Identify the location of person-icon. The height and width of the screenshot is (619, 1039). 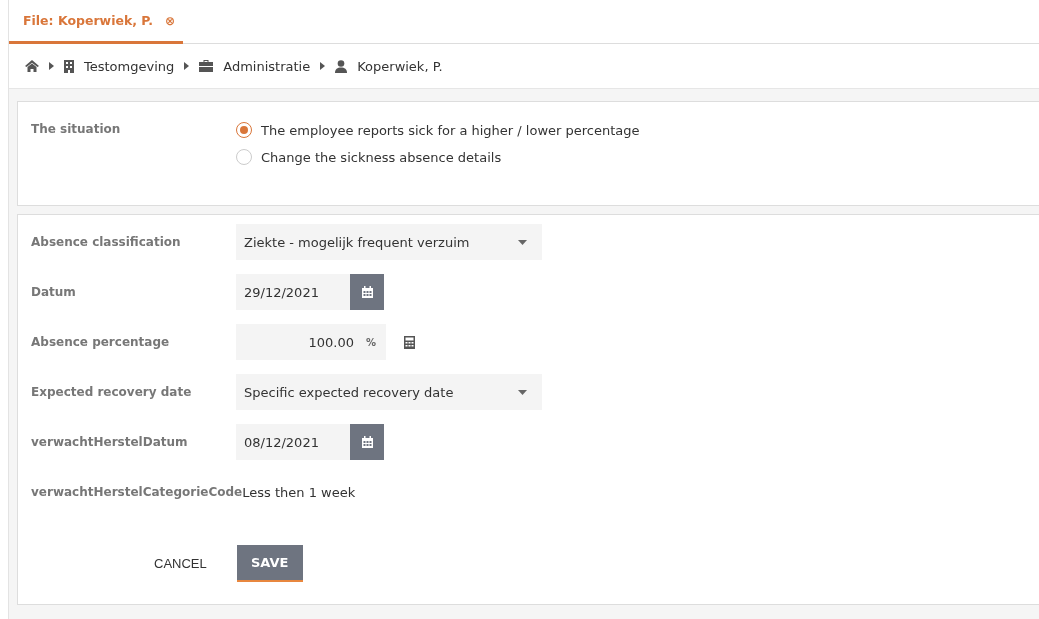
(341, 66).